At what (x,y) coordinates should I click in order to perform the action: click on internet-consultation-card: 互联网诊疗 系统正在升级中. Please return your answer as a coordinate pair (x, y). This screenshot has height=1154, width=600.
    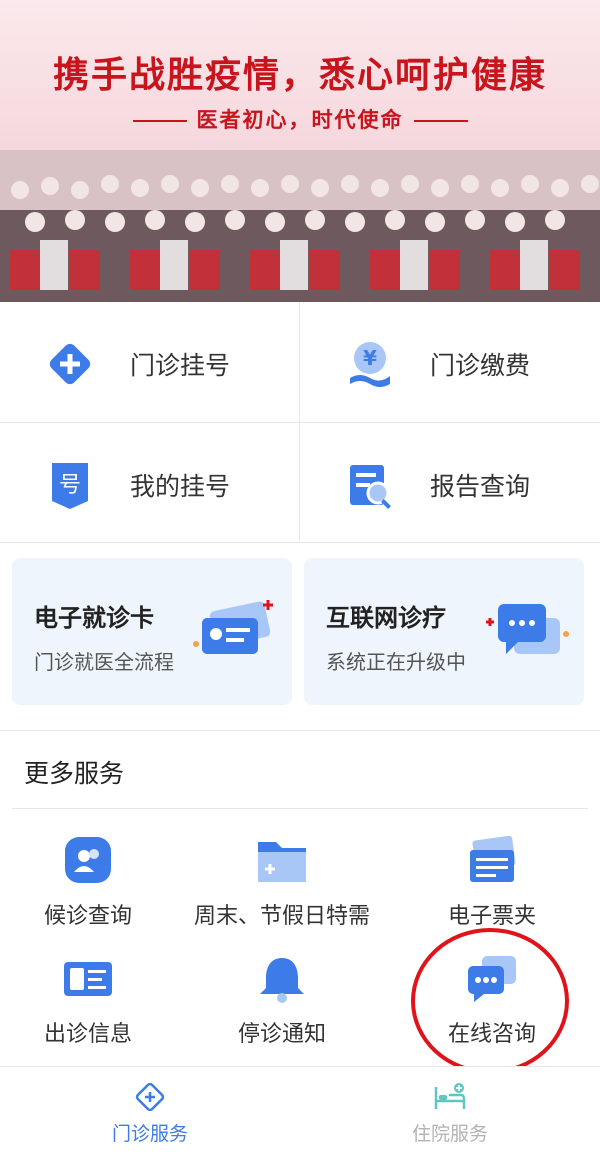
    Looking at the image, I should click on (444, 631).